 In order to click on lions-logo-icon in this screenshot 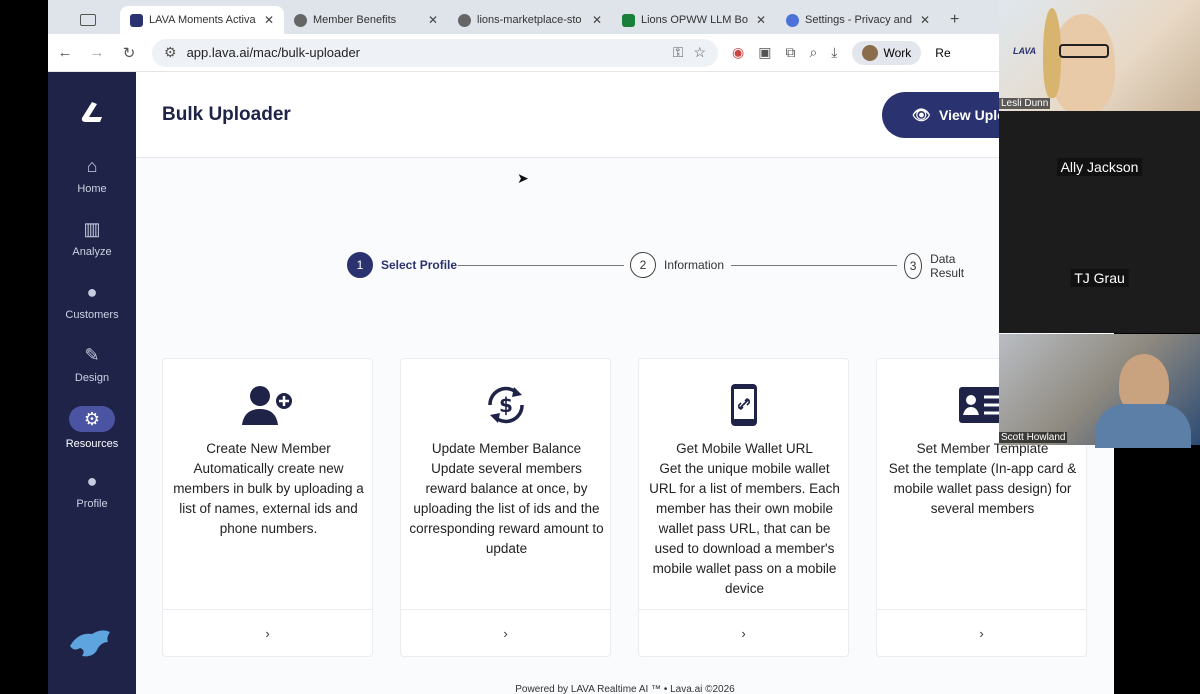, I will do `click(90, 643)`.